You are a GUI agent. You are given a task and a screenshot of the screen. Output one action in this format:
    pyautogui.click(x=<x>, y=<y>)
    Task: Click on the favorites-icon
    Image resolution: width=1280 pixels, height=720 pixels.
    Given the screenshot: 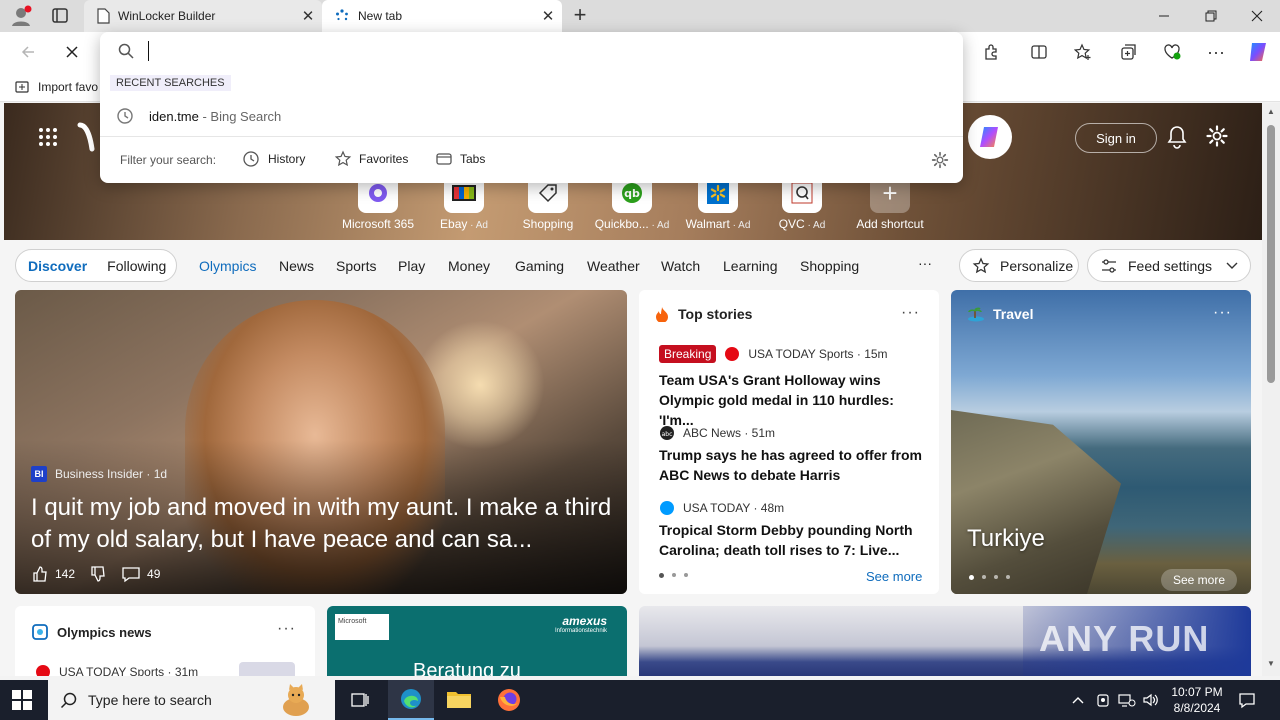 What is the action you would take?
    pyautogui.click(x=1083, y=52)
    